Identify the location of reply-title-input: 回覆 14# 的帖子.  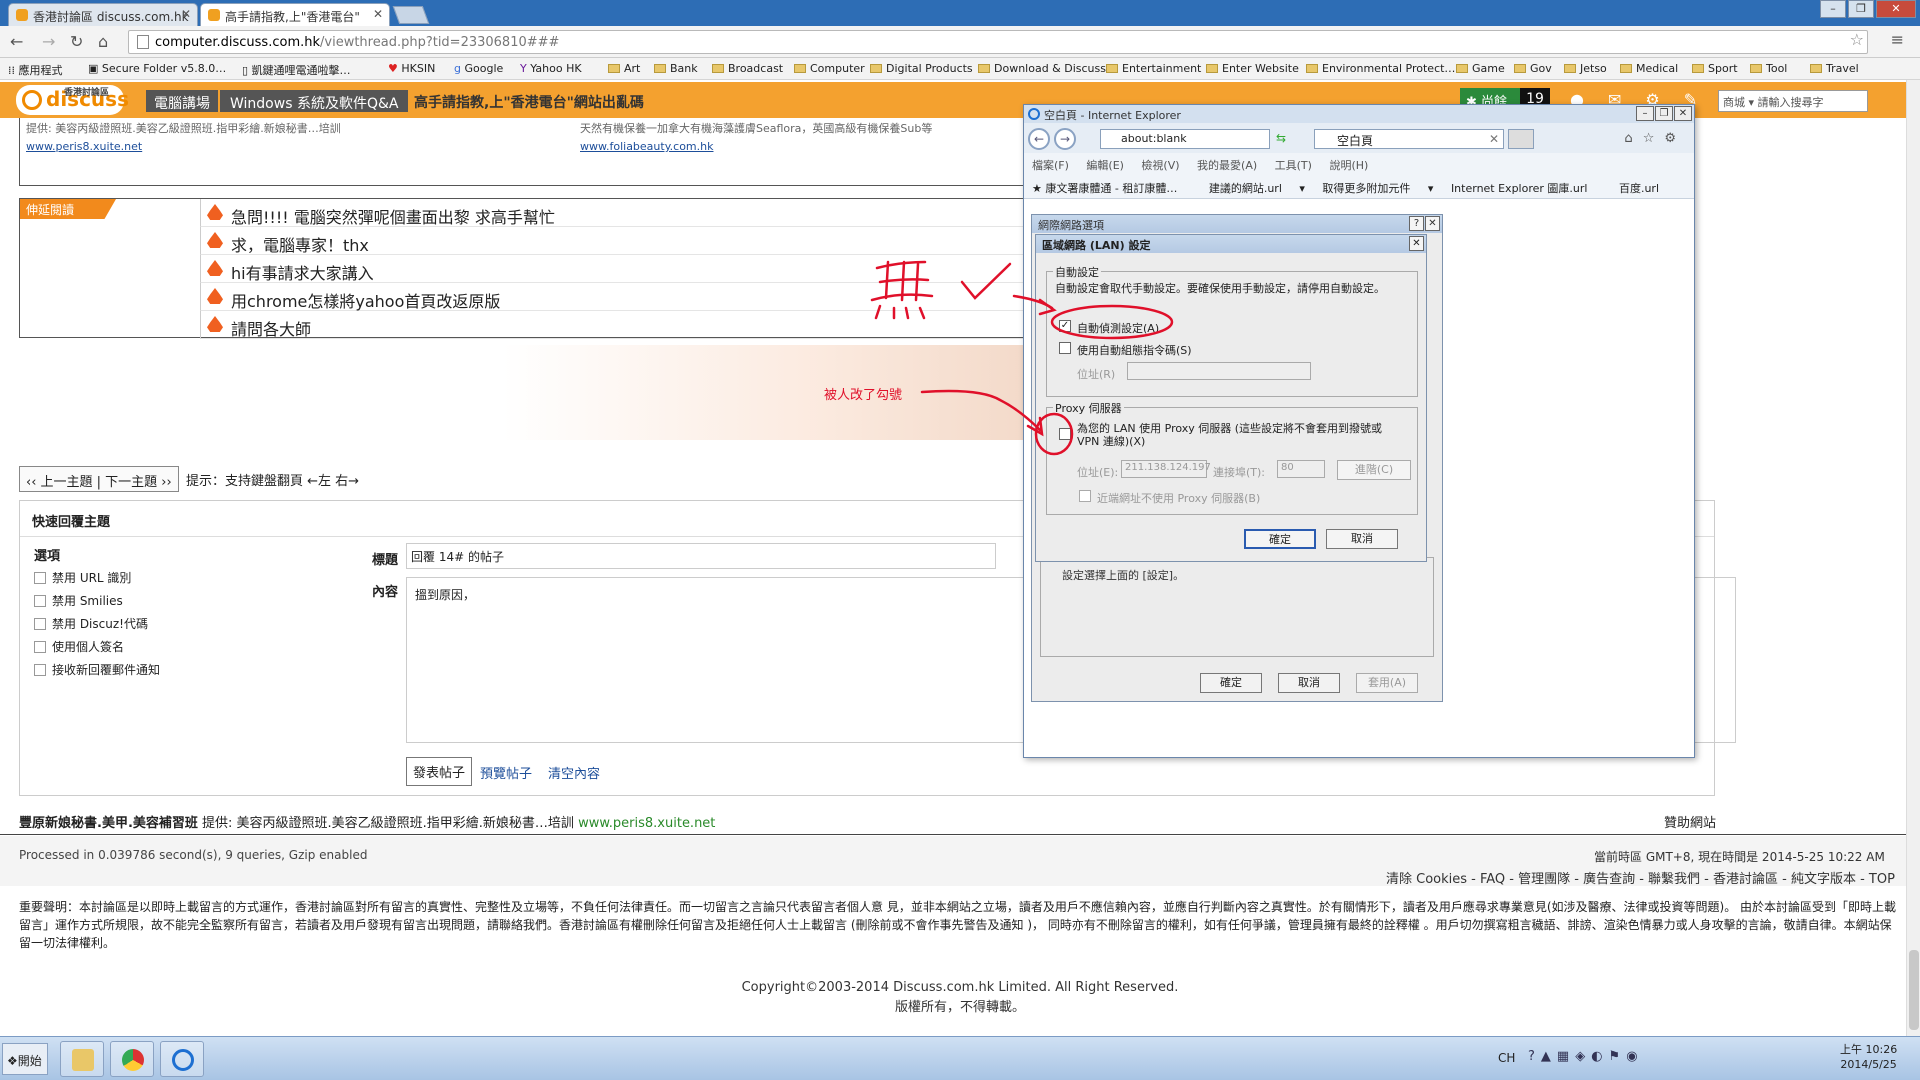
(701, 556).